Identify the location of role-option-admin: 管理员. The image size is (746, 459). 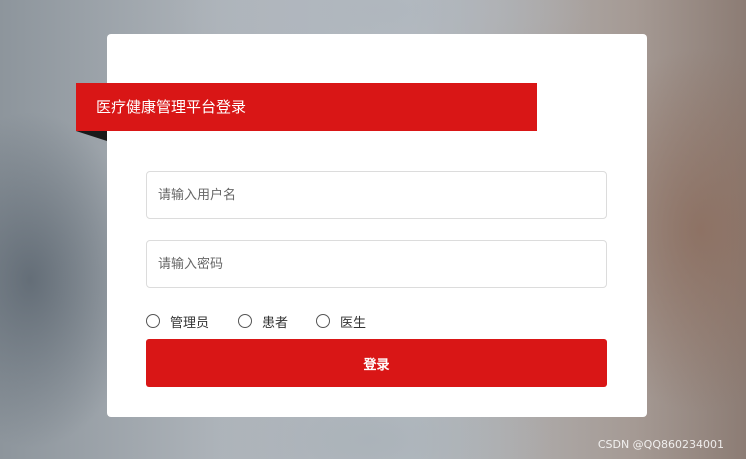
(177, 321).